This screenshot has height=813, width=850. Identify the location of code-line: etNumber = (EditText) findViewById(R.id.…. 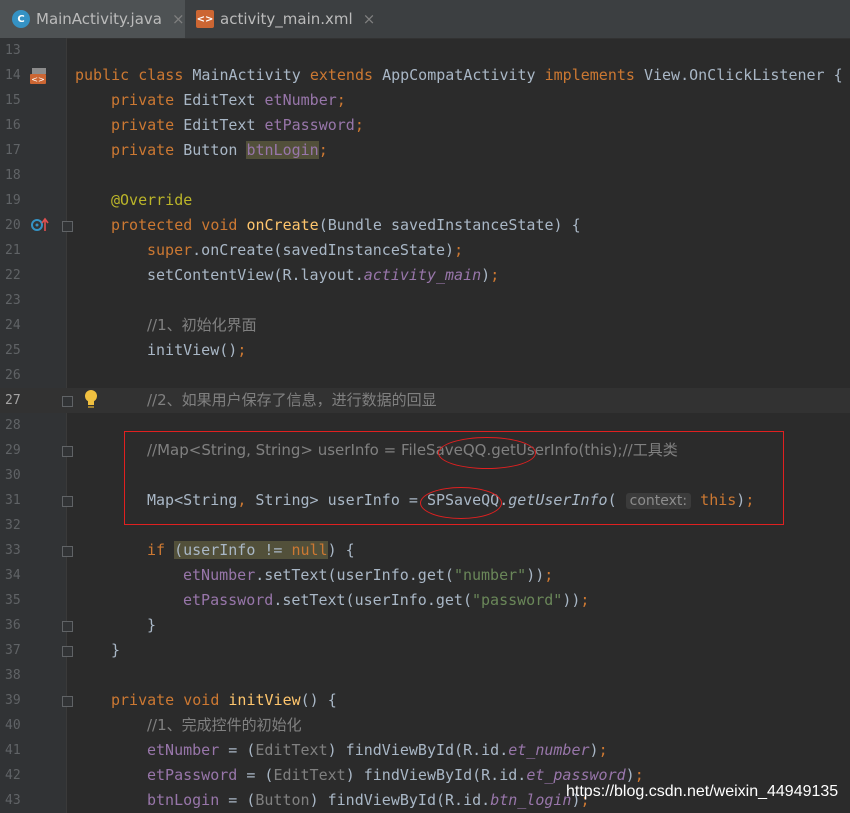
(377, 750).